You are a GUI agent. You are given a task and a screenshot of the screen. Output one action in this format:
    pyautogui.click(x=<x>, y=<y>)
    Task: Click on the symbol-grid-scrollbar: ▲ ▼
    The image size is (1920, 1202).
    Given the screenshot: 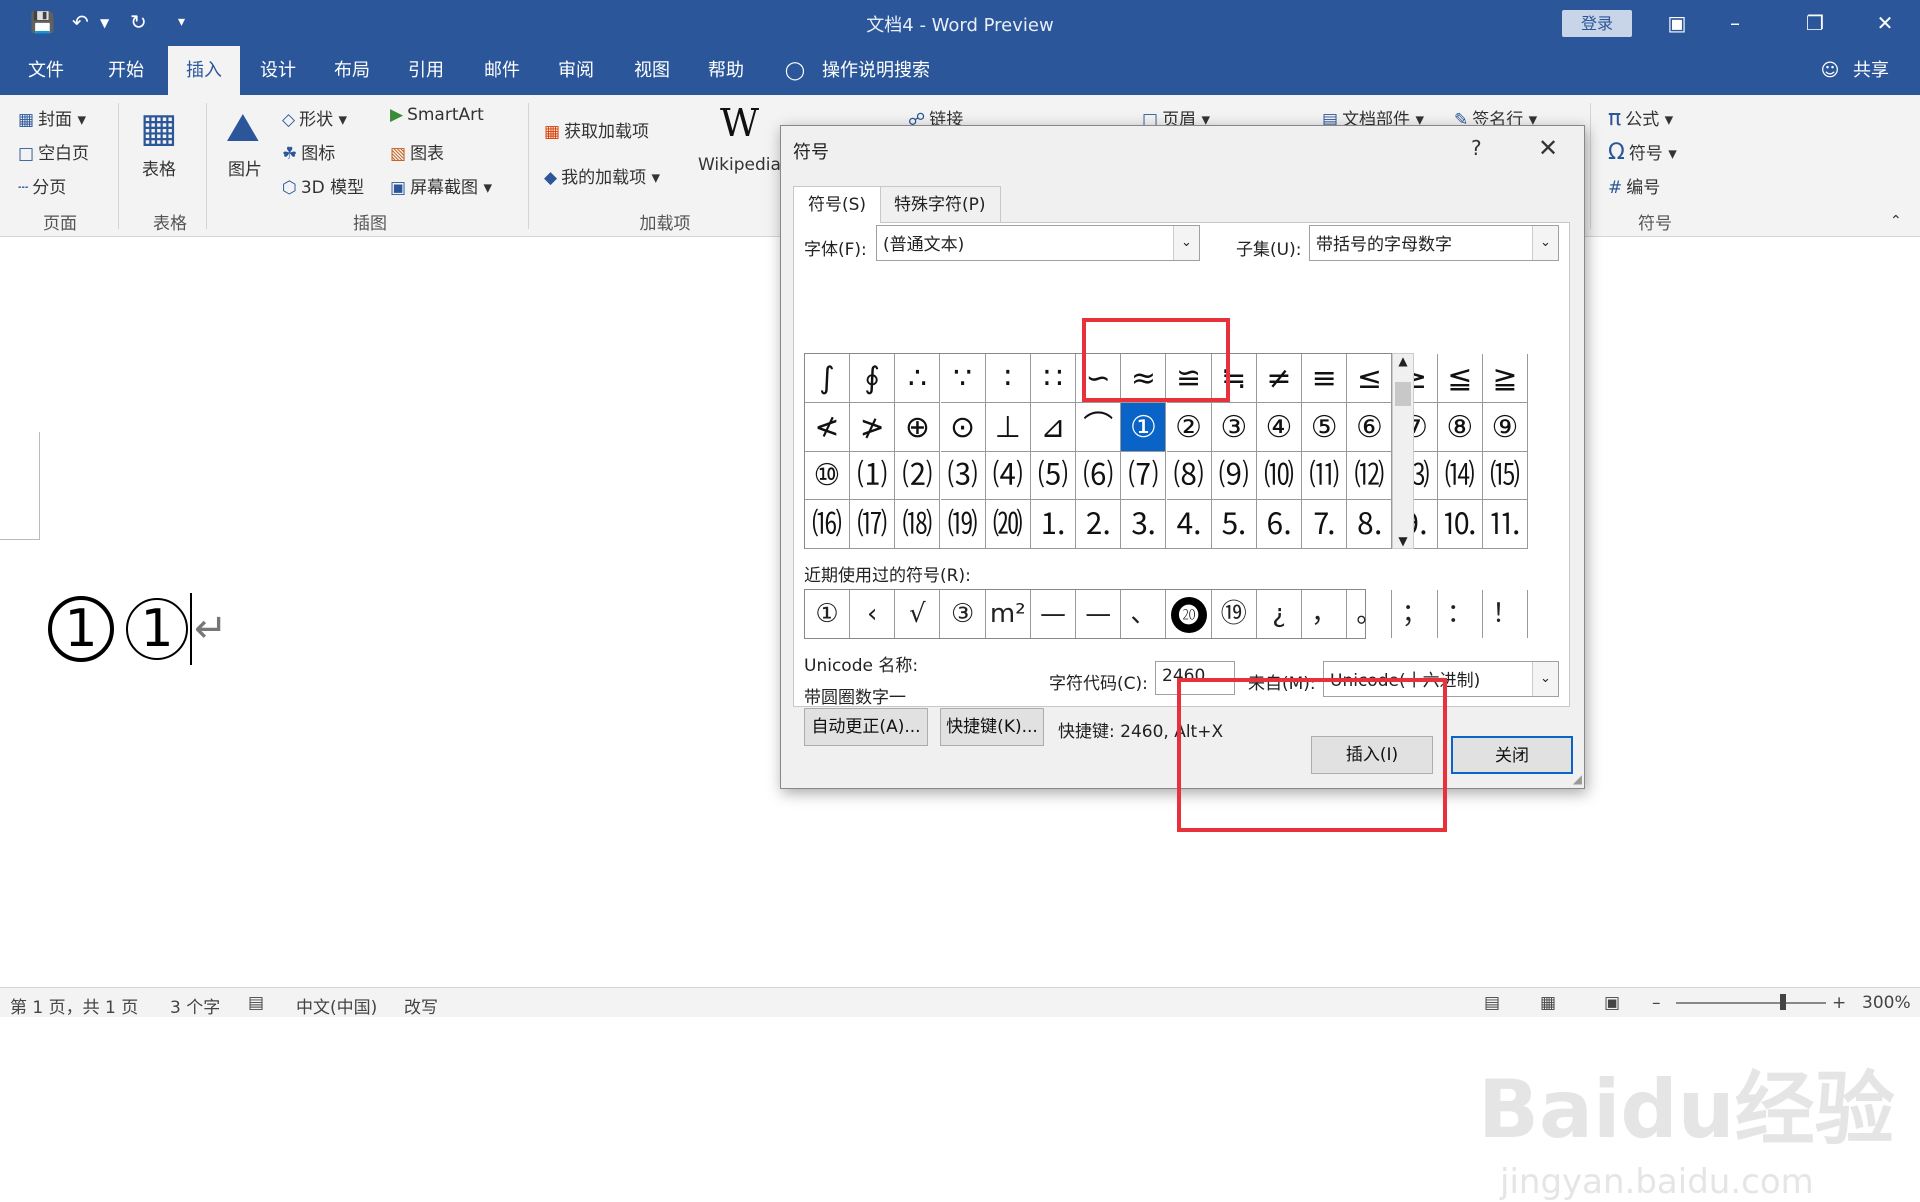 What is the action you would take?
    pyautogui.click(x=1403, y=451)
    